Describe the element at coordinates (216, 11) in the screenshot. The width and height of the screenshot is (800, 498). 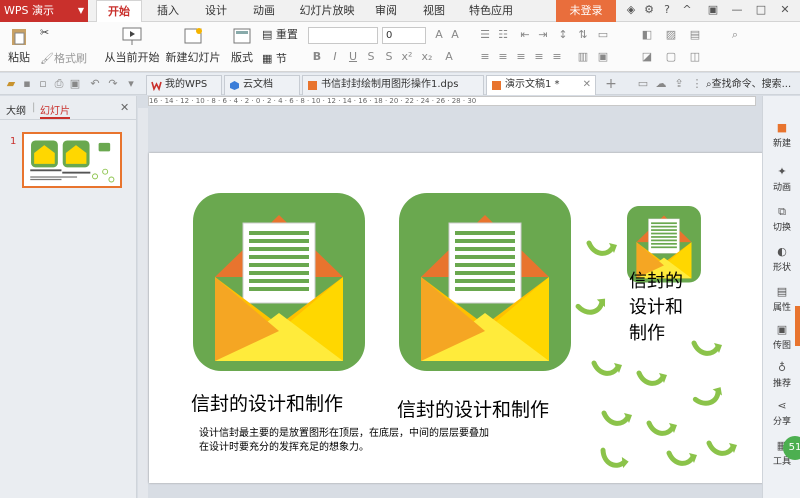
I see `tab-design: 设计` at that location.